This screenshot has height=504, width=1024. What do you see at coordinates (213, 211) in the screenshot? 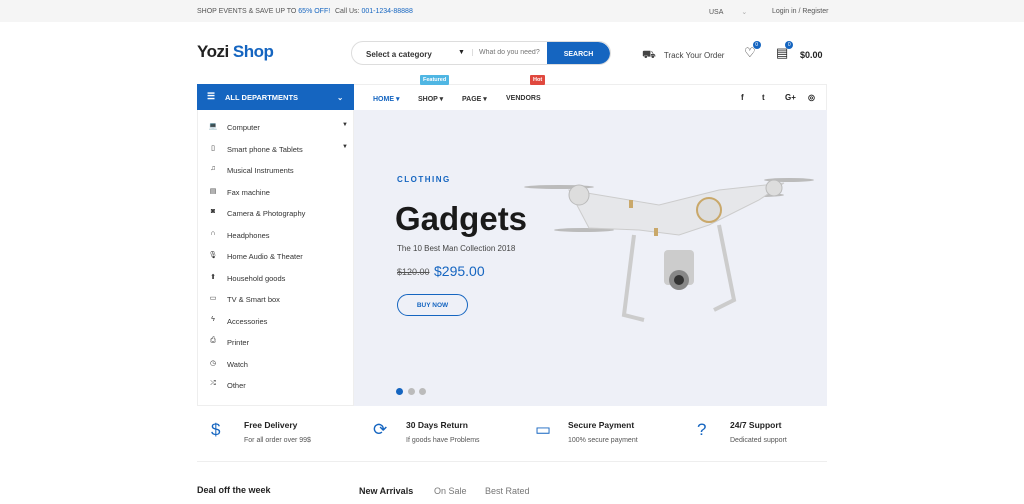
I see `category-icon: ◙` at bounding box center [213, 211].